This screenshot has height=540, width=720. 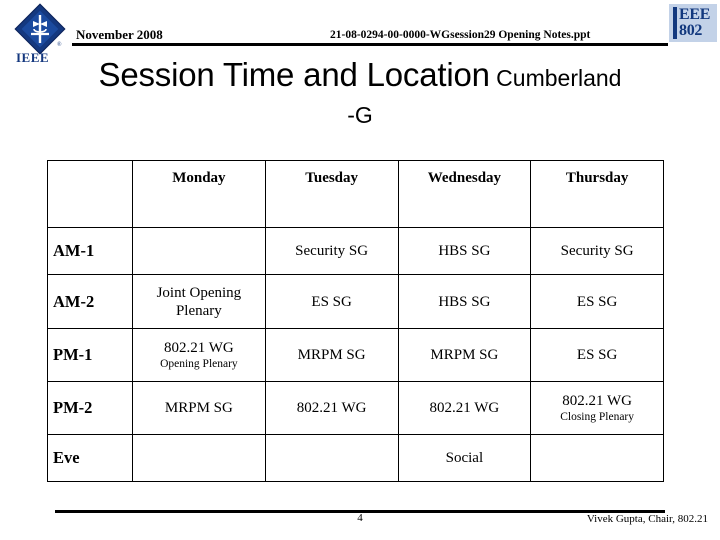 I want to click on column-header-monday: Monday, so click(x=199, y=194).